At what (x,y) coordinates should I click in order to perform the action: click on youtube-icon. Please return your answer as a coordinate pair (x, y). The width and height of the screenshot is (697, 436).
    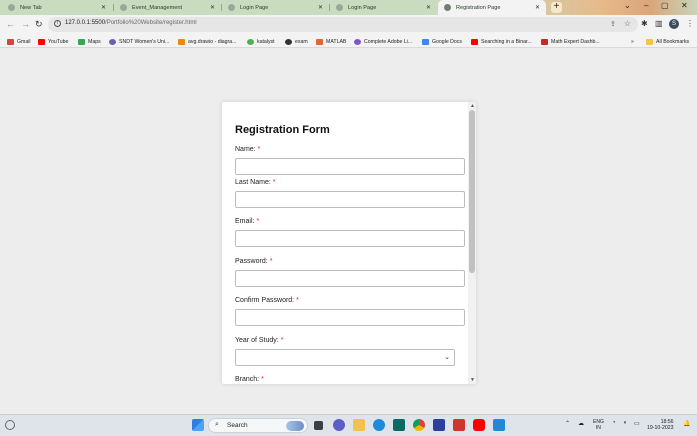
    Looking at the image, I should click on (41, 41).